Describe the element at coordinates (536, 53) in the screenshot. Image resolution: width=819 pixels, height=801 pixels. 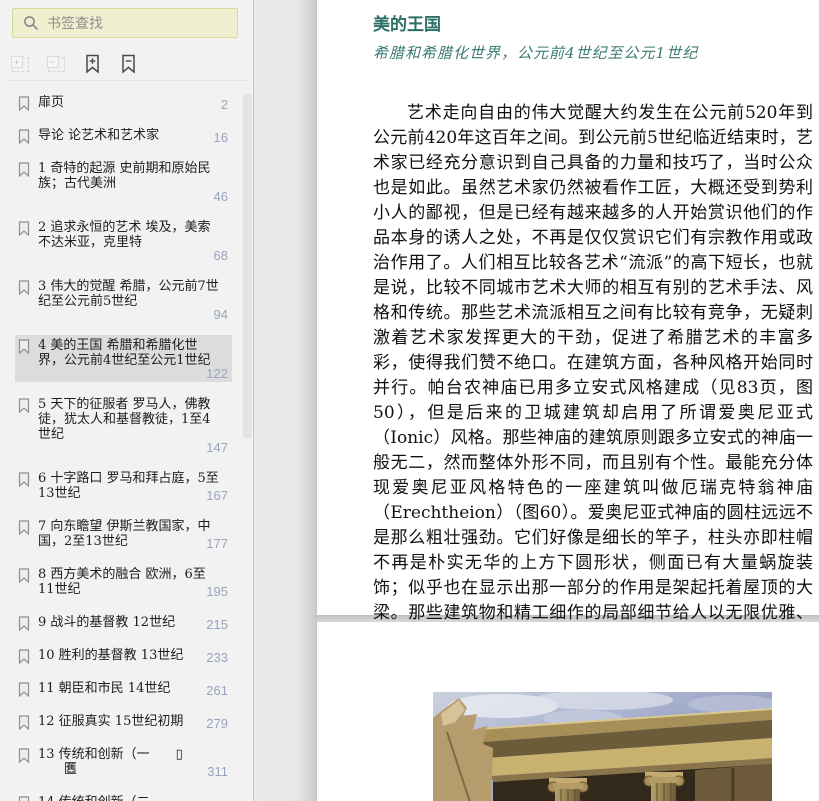
I see `chapter-subtitle: 希腊和希腊化世界，公元前4世纪至公元1世纪` at that location.